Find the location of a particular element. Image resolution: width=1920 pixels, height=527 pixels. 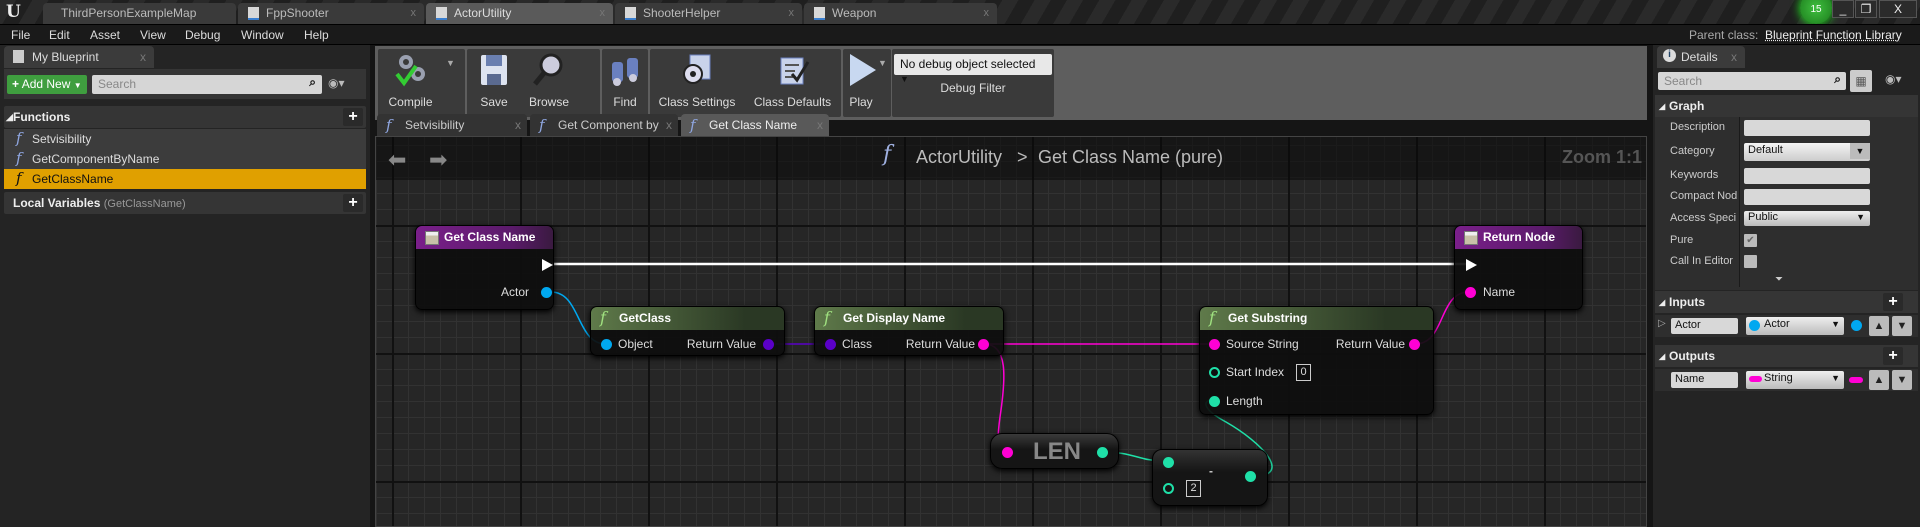

play-options-dropdown: ▼ is located at coordinates (882, 63).